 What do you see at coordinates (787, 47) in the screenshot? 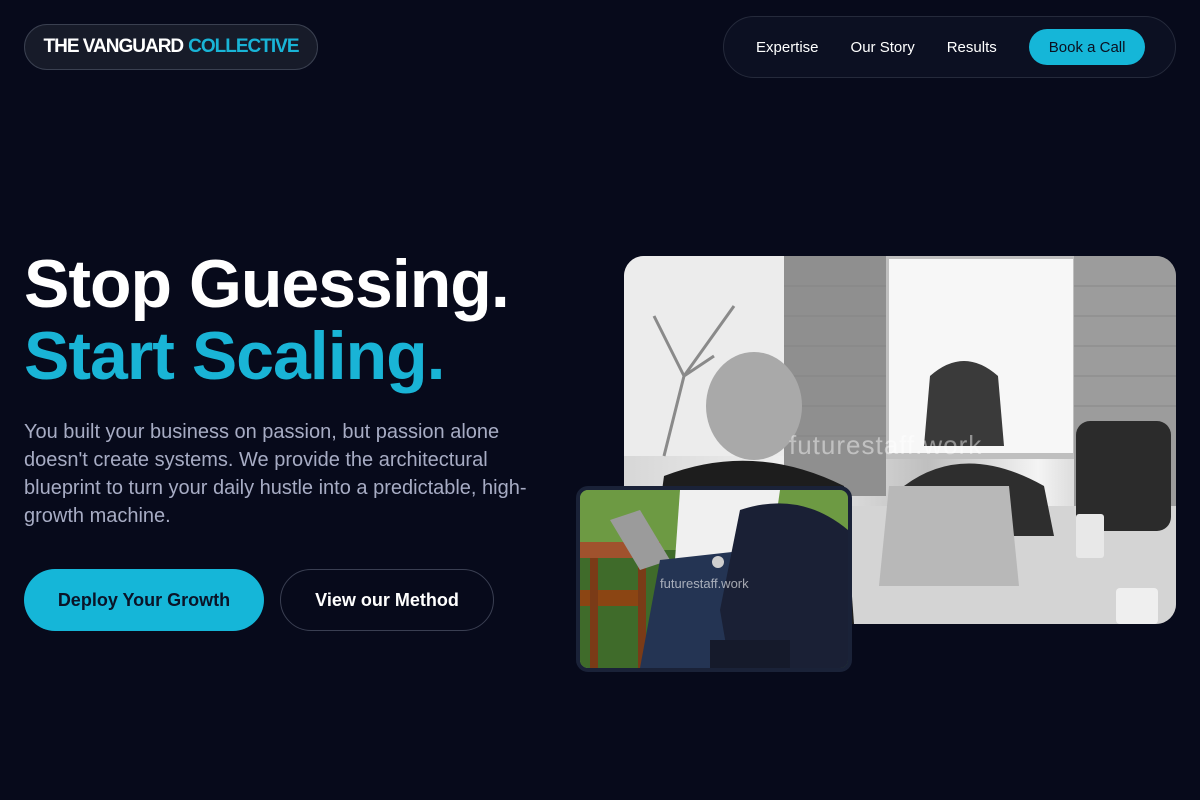
I see `nav-link-expertise: Expertise` at bounding box center [787, 47].